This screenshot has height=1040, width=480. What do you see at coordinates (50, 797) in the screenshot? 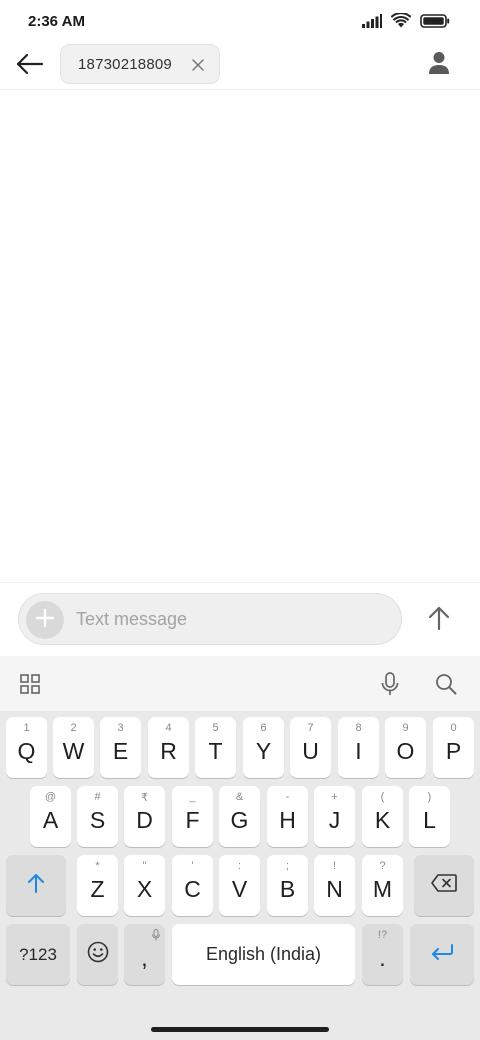
I see `key-hint: @` at bounding box center [50, 797].